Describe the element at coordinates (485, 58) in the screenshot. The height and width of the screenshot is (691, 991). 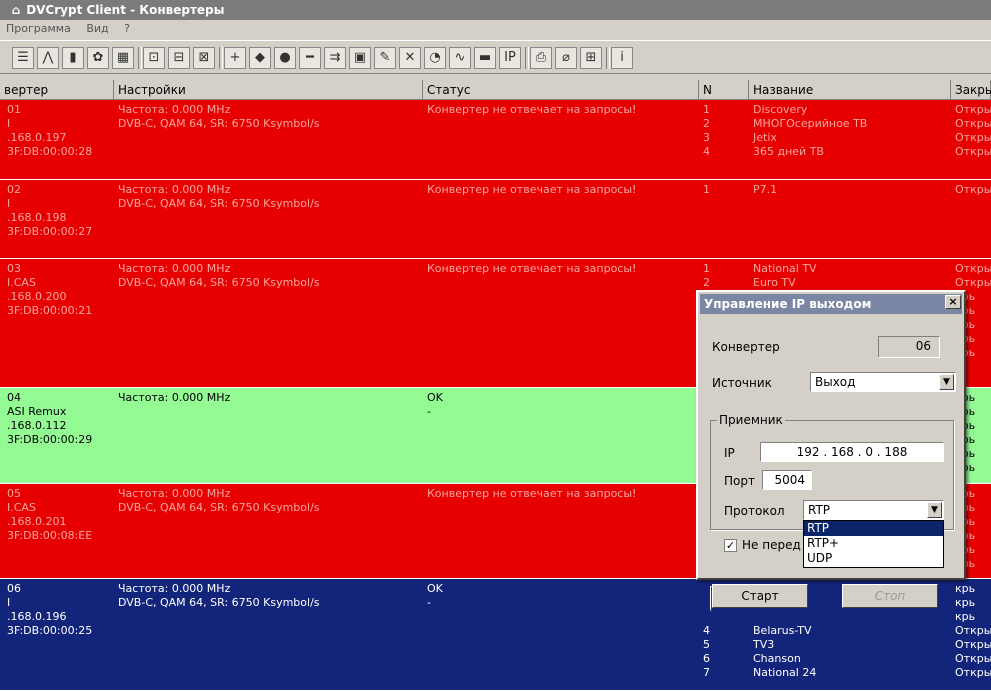
I see `monitor-icon: ▬` at that location.